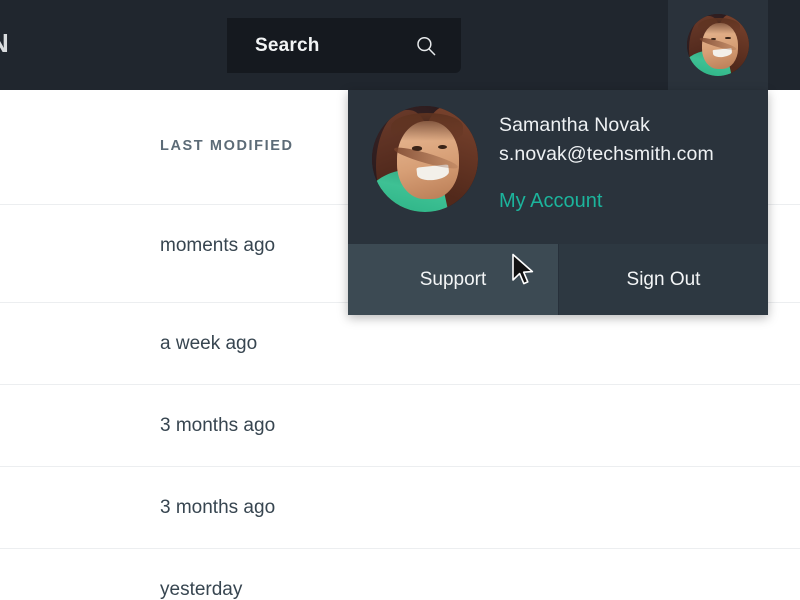 This screenshot has height=600, width=800. I want to click on cell-last-modified: yesterday, so click(201, 589).